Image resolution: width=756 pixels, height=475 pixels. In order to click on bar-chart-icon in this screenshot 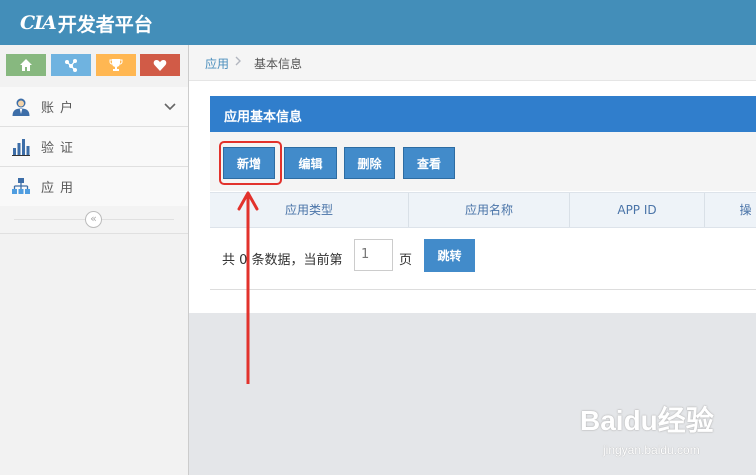, I will do `click(21, 147)`.